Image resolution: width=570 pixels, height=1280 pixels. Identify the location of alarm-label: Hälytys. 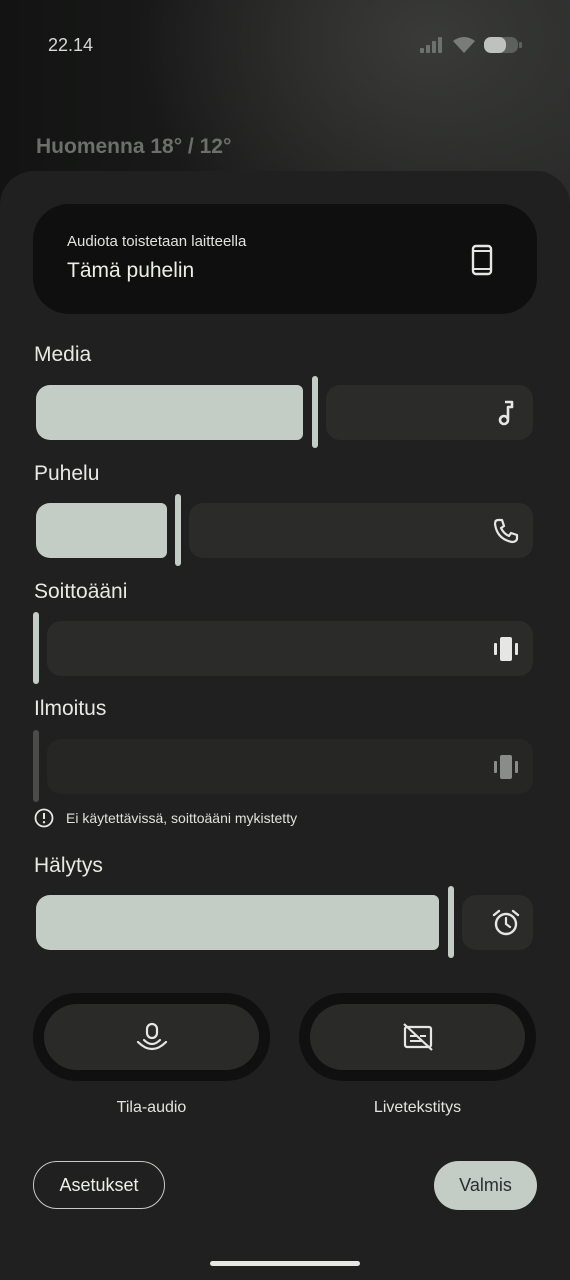
(68, 865).